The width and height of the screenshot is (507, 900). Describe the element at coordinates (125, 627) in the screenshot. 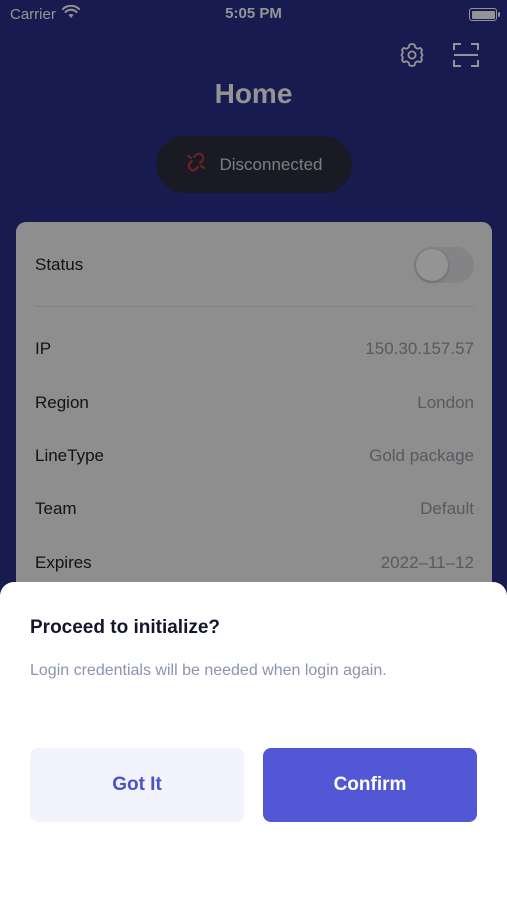

I see `dialog-title: Proceed to initialize?` at that location.